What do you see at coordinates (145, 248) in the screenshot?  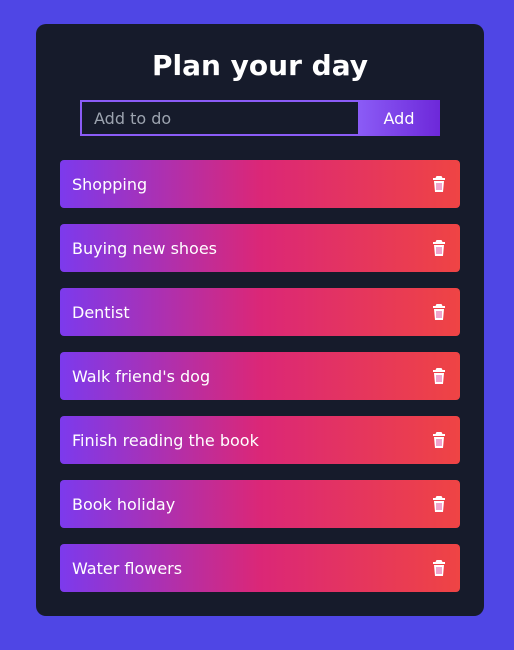 I see `todo-text: Buying new shoes` at bounding box center [145, 248].